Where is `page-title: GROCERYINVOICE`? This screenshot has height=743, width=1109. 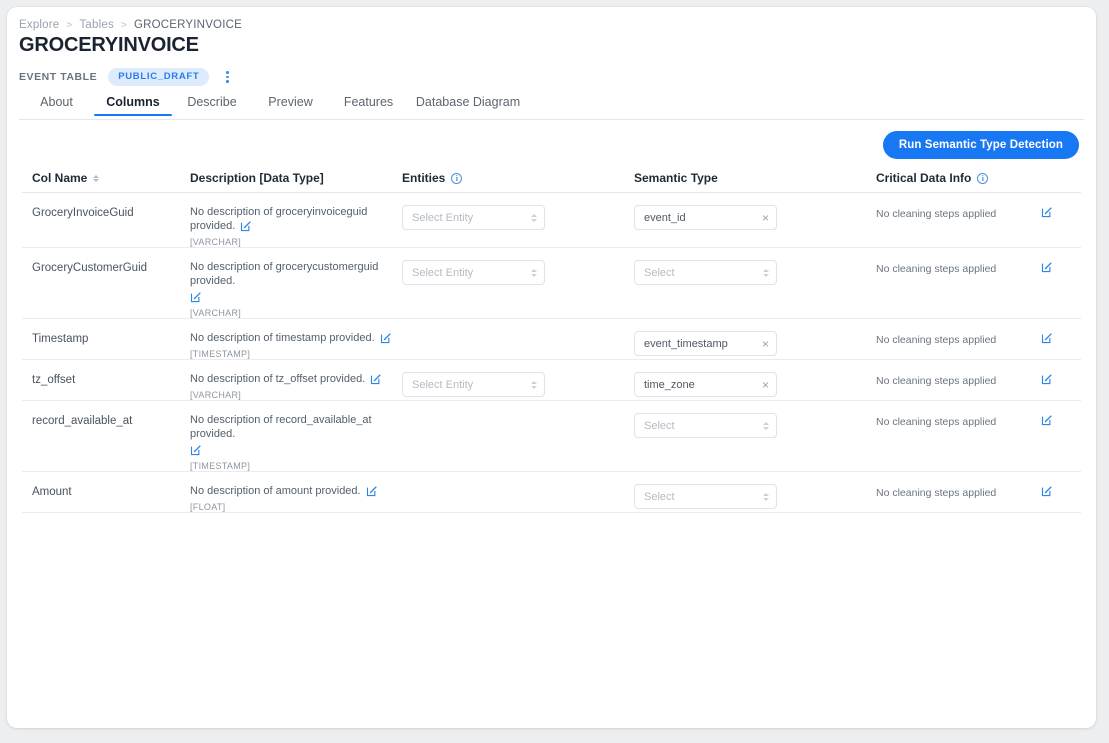
page-title: GROCERYINVOICE is located at coordinates (109, 45).